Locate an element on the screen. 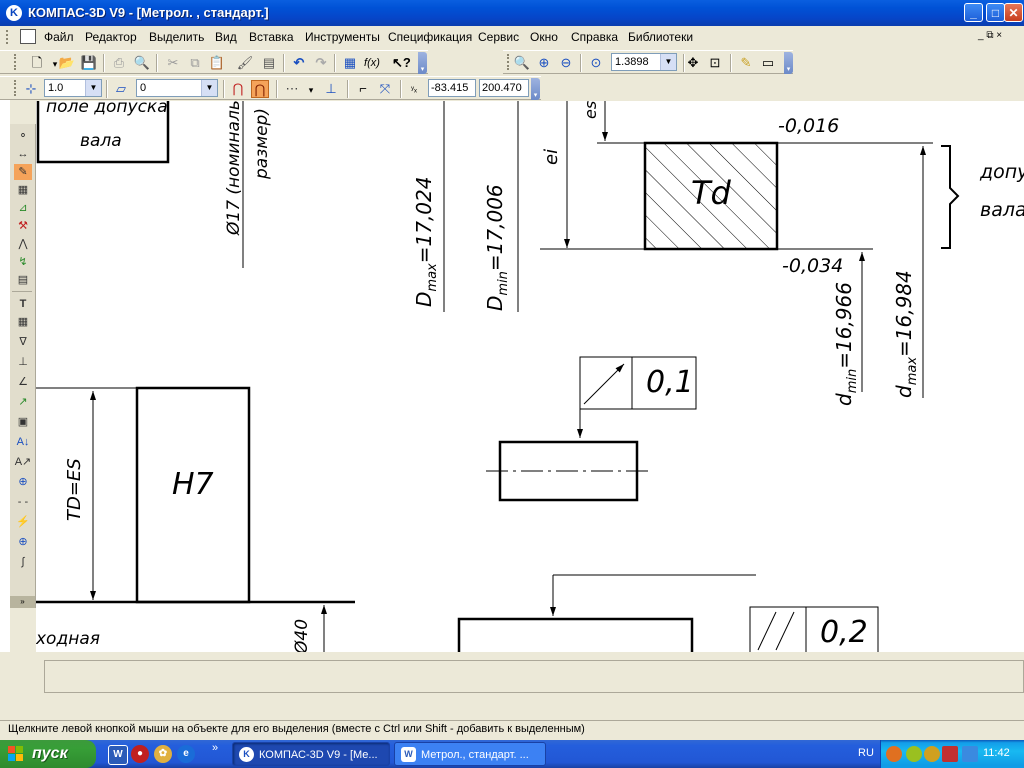 The width and height of the screenshot is (1024, 768). panel-expand-icon: » is located at coordinates (22, 602).